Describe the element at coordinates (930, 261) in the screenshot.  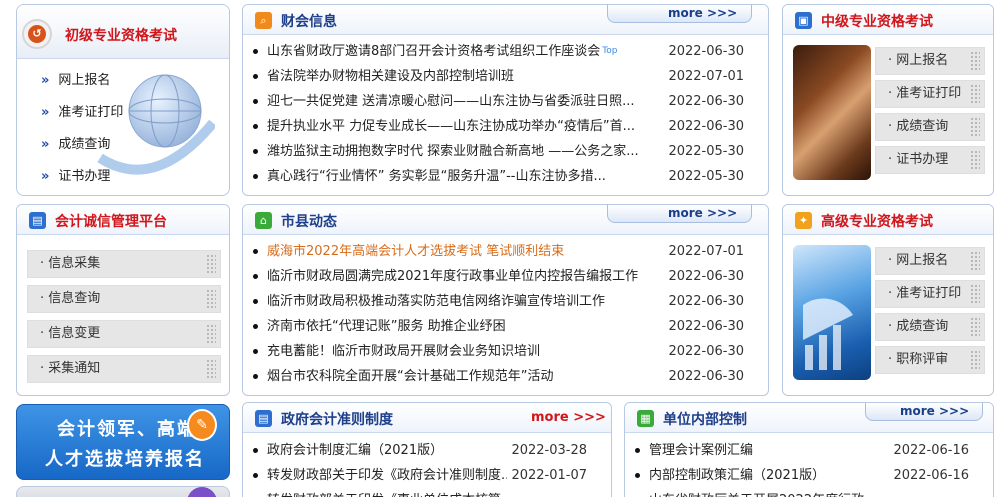
I see `senior-link-register: · 网上报名` at that location.